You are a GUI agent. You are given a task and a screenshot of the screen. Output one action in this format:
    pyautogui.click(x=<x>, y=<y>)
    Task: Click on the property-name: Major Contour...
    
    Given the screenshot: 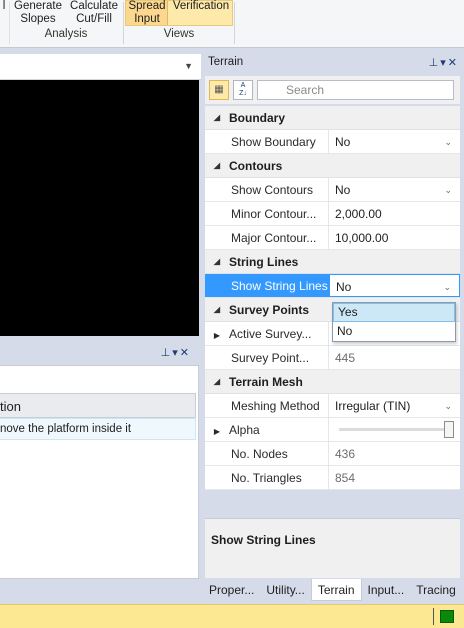 What is the action you would take?
    pyautogui.click(x=267, y=237)
    